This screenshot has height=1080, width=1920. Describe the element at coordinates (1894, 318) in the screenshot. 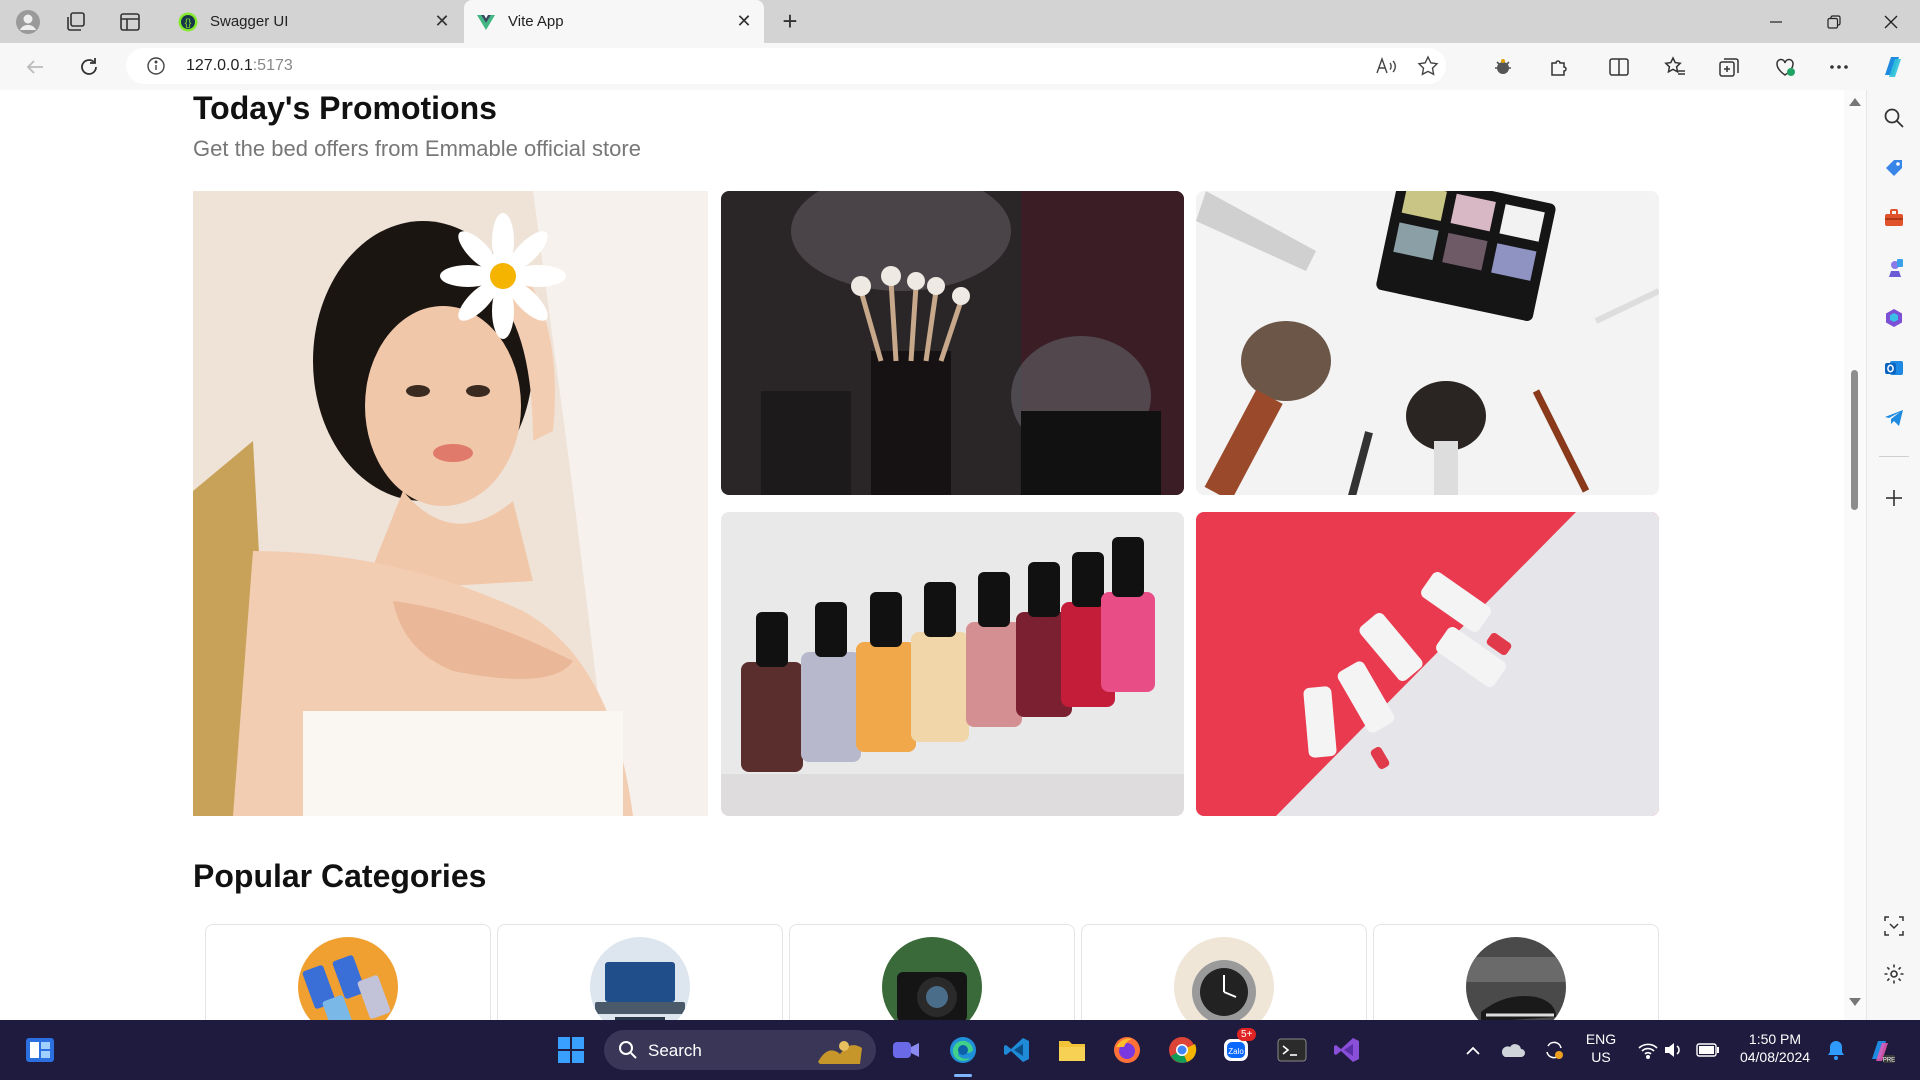

I see `microsoft-365-icon` at that location.